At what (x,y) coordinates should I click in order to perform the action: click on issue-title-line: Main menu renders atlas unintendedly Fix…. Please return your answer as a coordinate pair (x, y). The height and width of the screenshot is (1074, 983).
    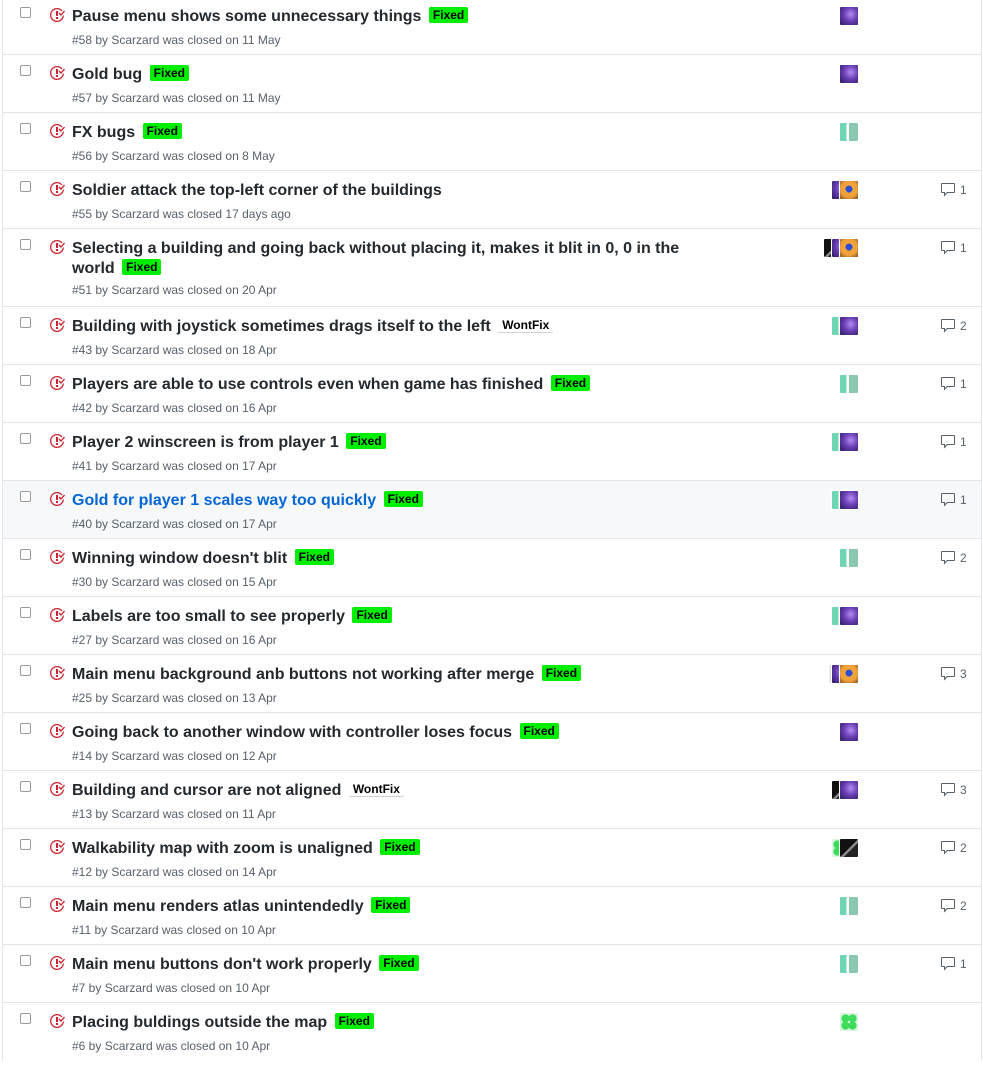
    Looking at the image, I should click on (396, 907).